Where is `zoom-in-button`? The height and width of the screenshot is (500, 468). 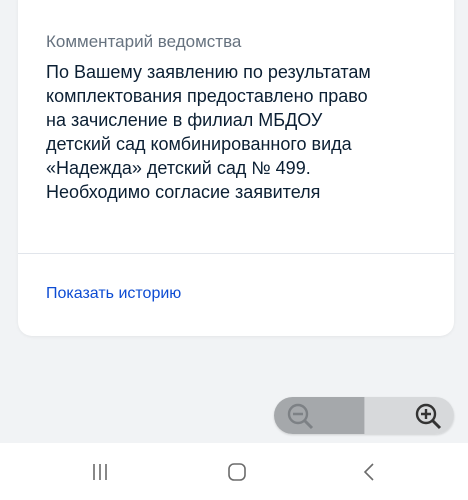 zoom-in-button is located at coordinates (408, 415).